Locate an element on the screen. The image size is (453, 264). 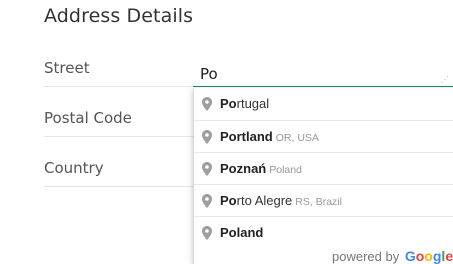
suggestion-secondary-text: OR, USA is located at coordinates (297, 138).